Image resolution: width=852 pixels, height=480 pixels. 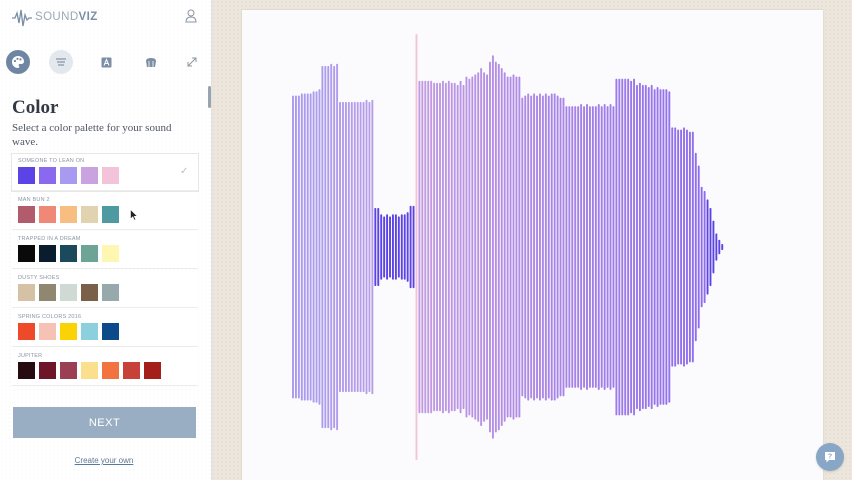 What do you see at coordinates (30, 356) in the screenshot?
I see `palette-name: JUPITER` at bounding box center [30, 356].